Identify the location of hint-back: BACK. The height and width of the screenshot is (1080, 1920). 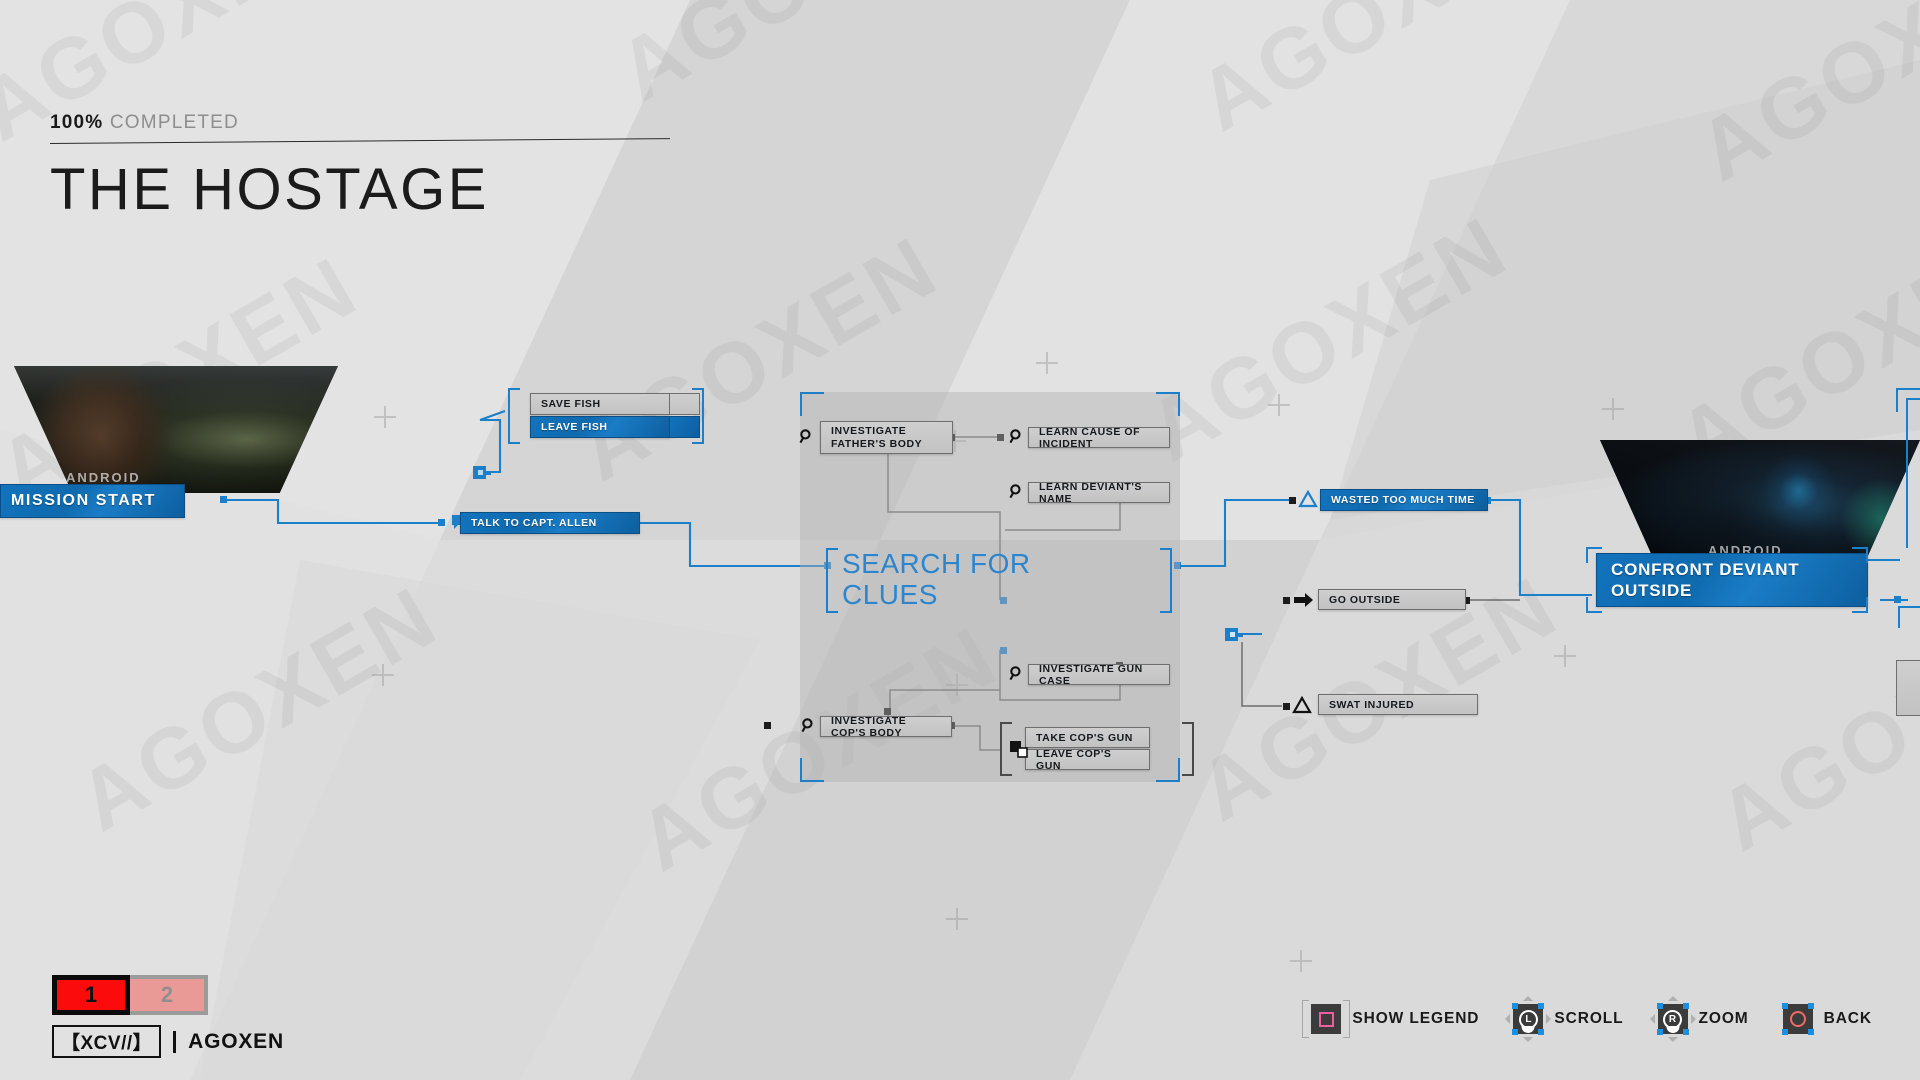
(1826, 1019).